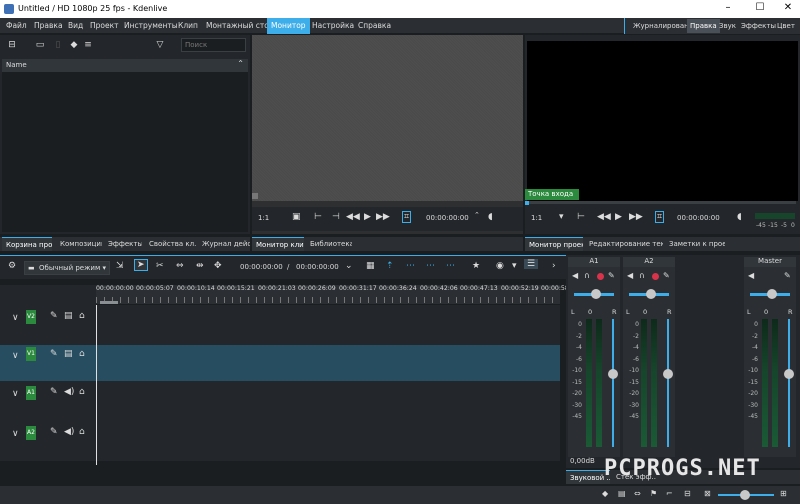 This screenshot has width=800, height=504. What do you see at coordinates (16, 26) in the screenshot?
I see `menu-file: Файл` at bounding box center [16, 26].